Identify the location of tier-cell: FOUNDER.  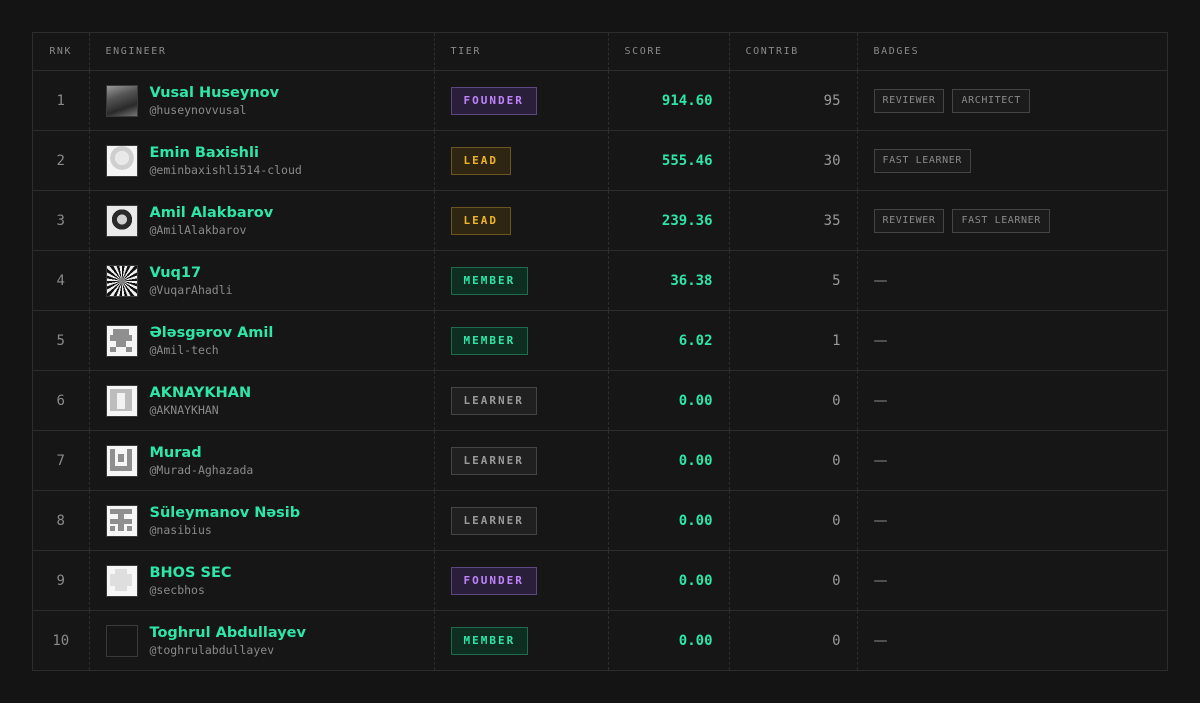
(520, 100).